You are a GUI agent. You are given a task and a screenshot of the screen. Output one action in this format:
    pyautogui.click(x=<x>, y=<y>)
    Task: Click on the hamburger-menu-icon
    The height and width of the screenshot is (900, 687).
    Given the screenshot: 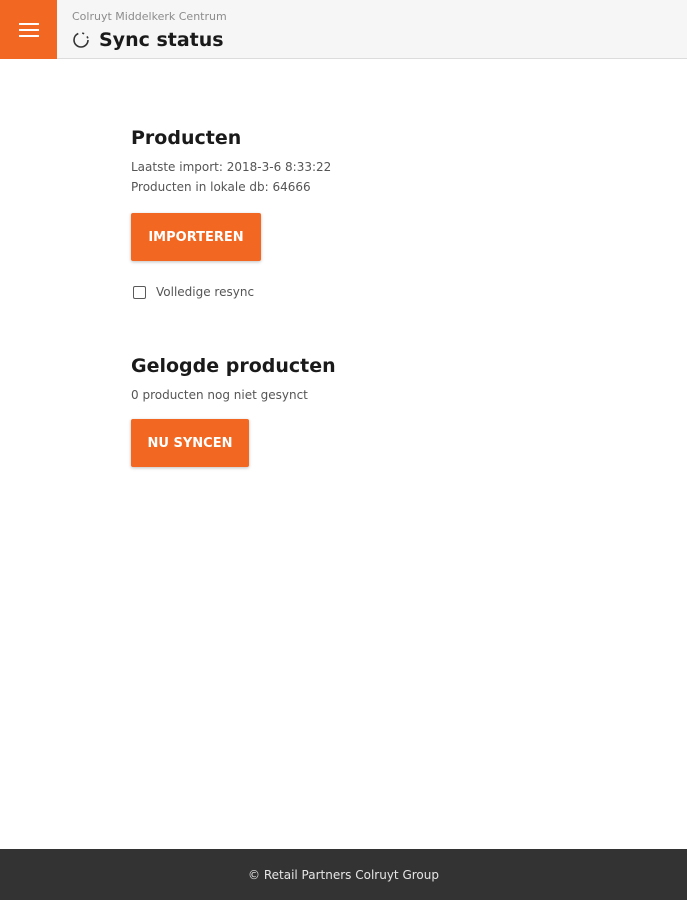 What is the action you would take?
    pyautogui.click(x=28, y=29)
    